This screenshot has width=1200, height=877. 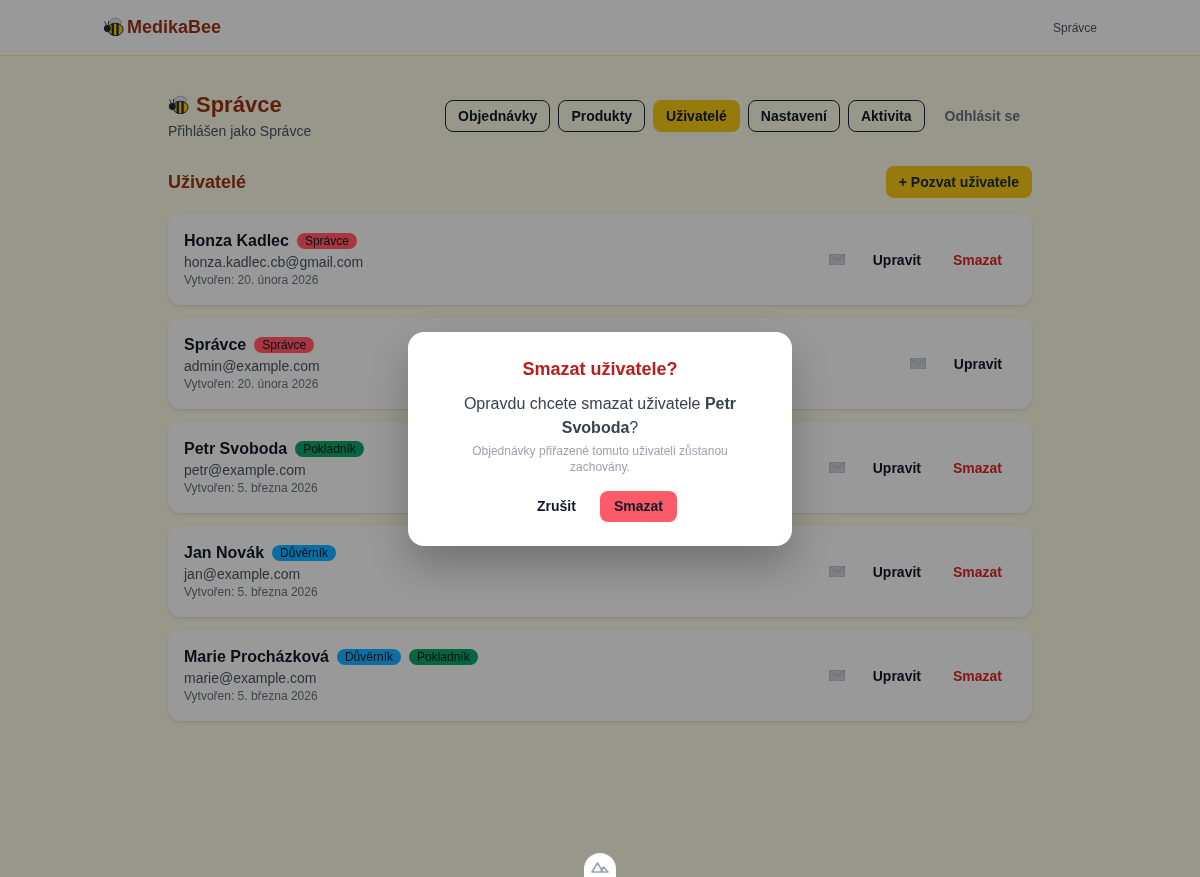 What do you see at coordinates (240, 131) in the screenshot?
I see `page-subtitle: Přihlášen jako Správce` at bounding box center [240, 131].